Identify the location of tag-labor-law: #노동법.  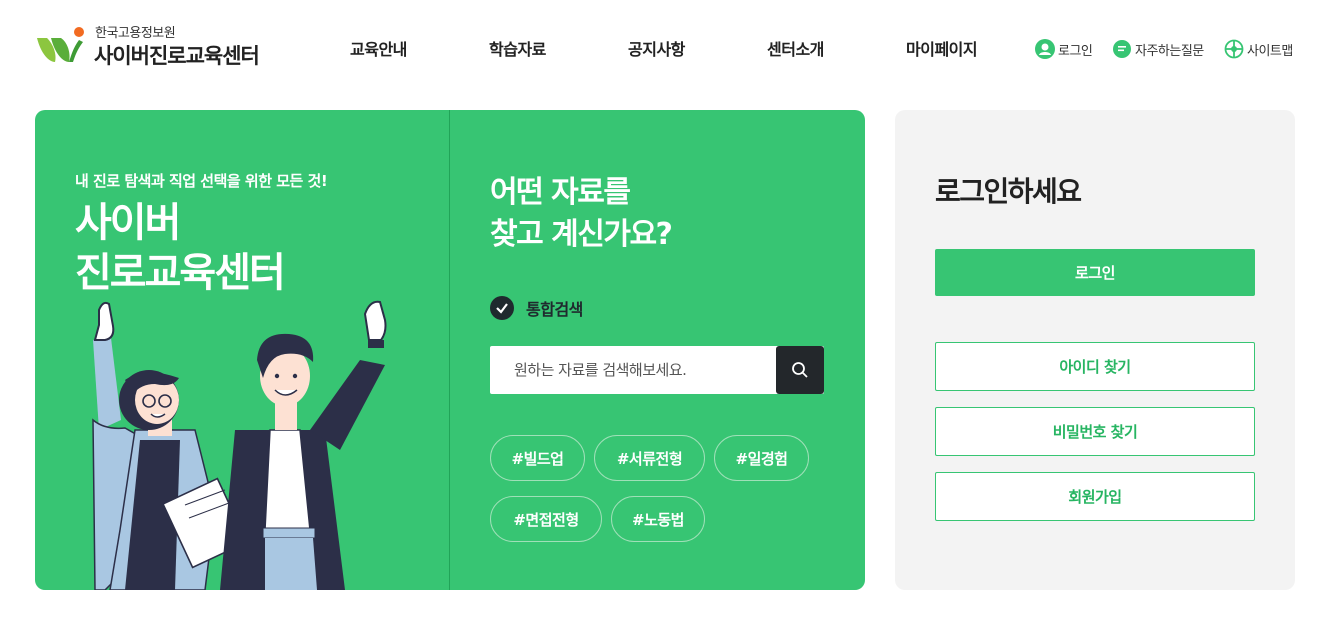
(658, 519).